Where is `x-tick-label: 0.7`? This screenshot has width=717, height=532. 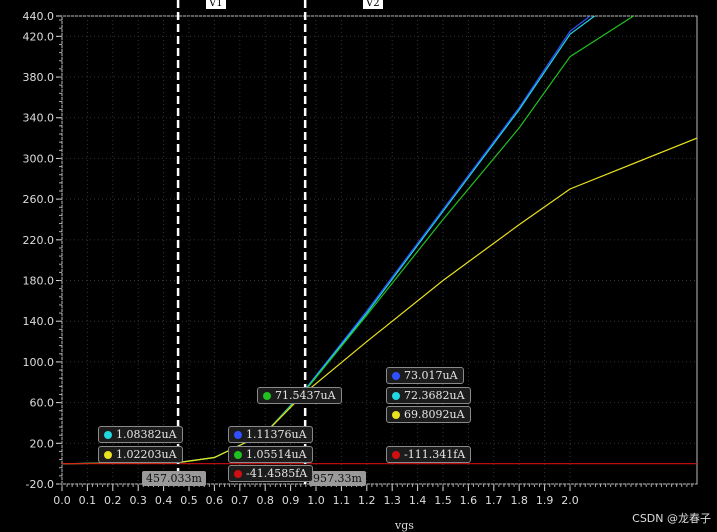 x-tick-label: 0.7 is located at coordinates (240, 500).